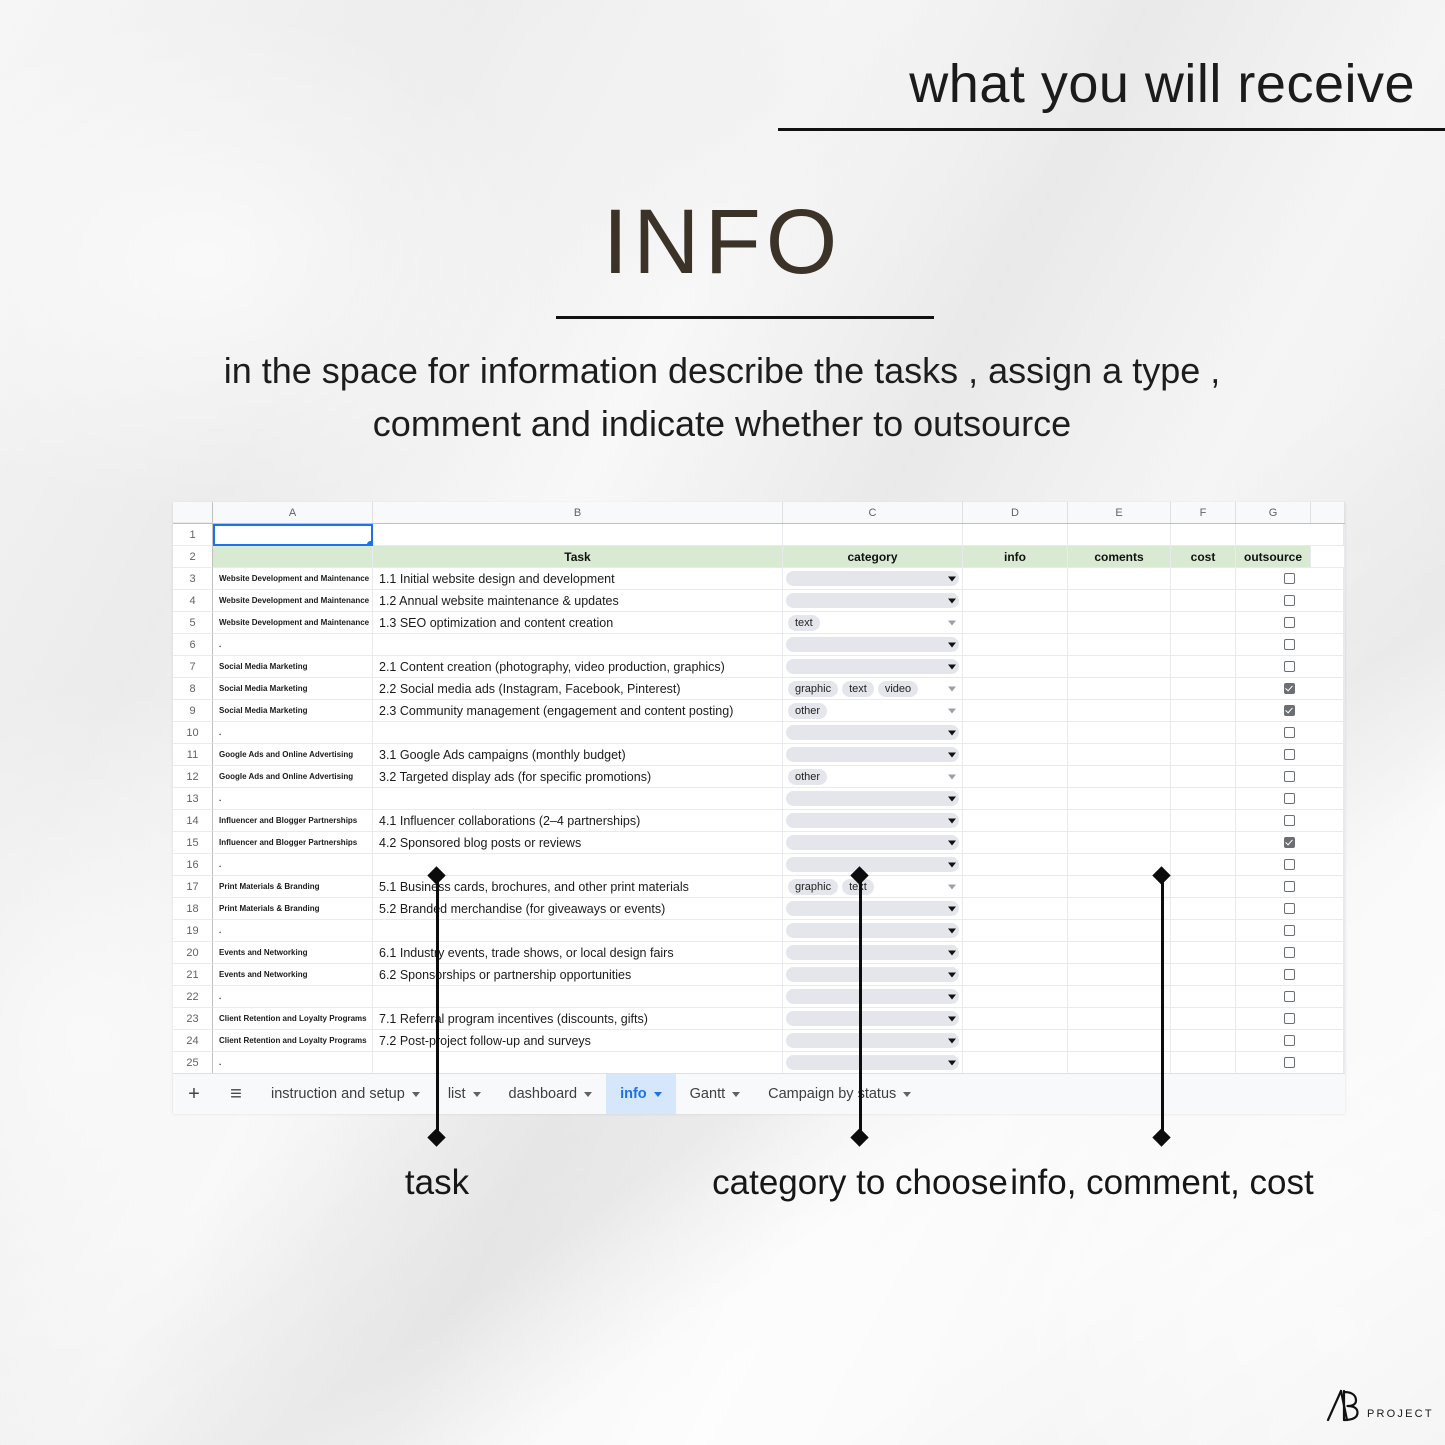 The image size is (1445, 1445). What do you see at coordinates (293, 953) in the screenshot?
I see `cell-category-group: Events and Networking` at bounding box center [293, 953].